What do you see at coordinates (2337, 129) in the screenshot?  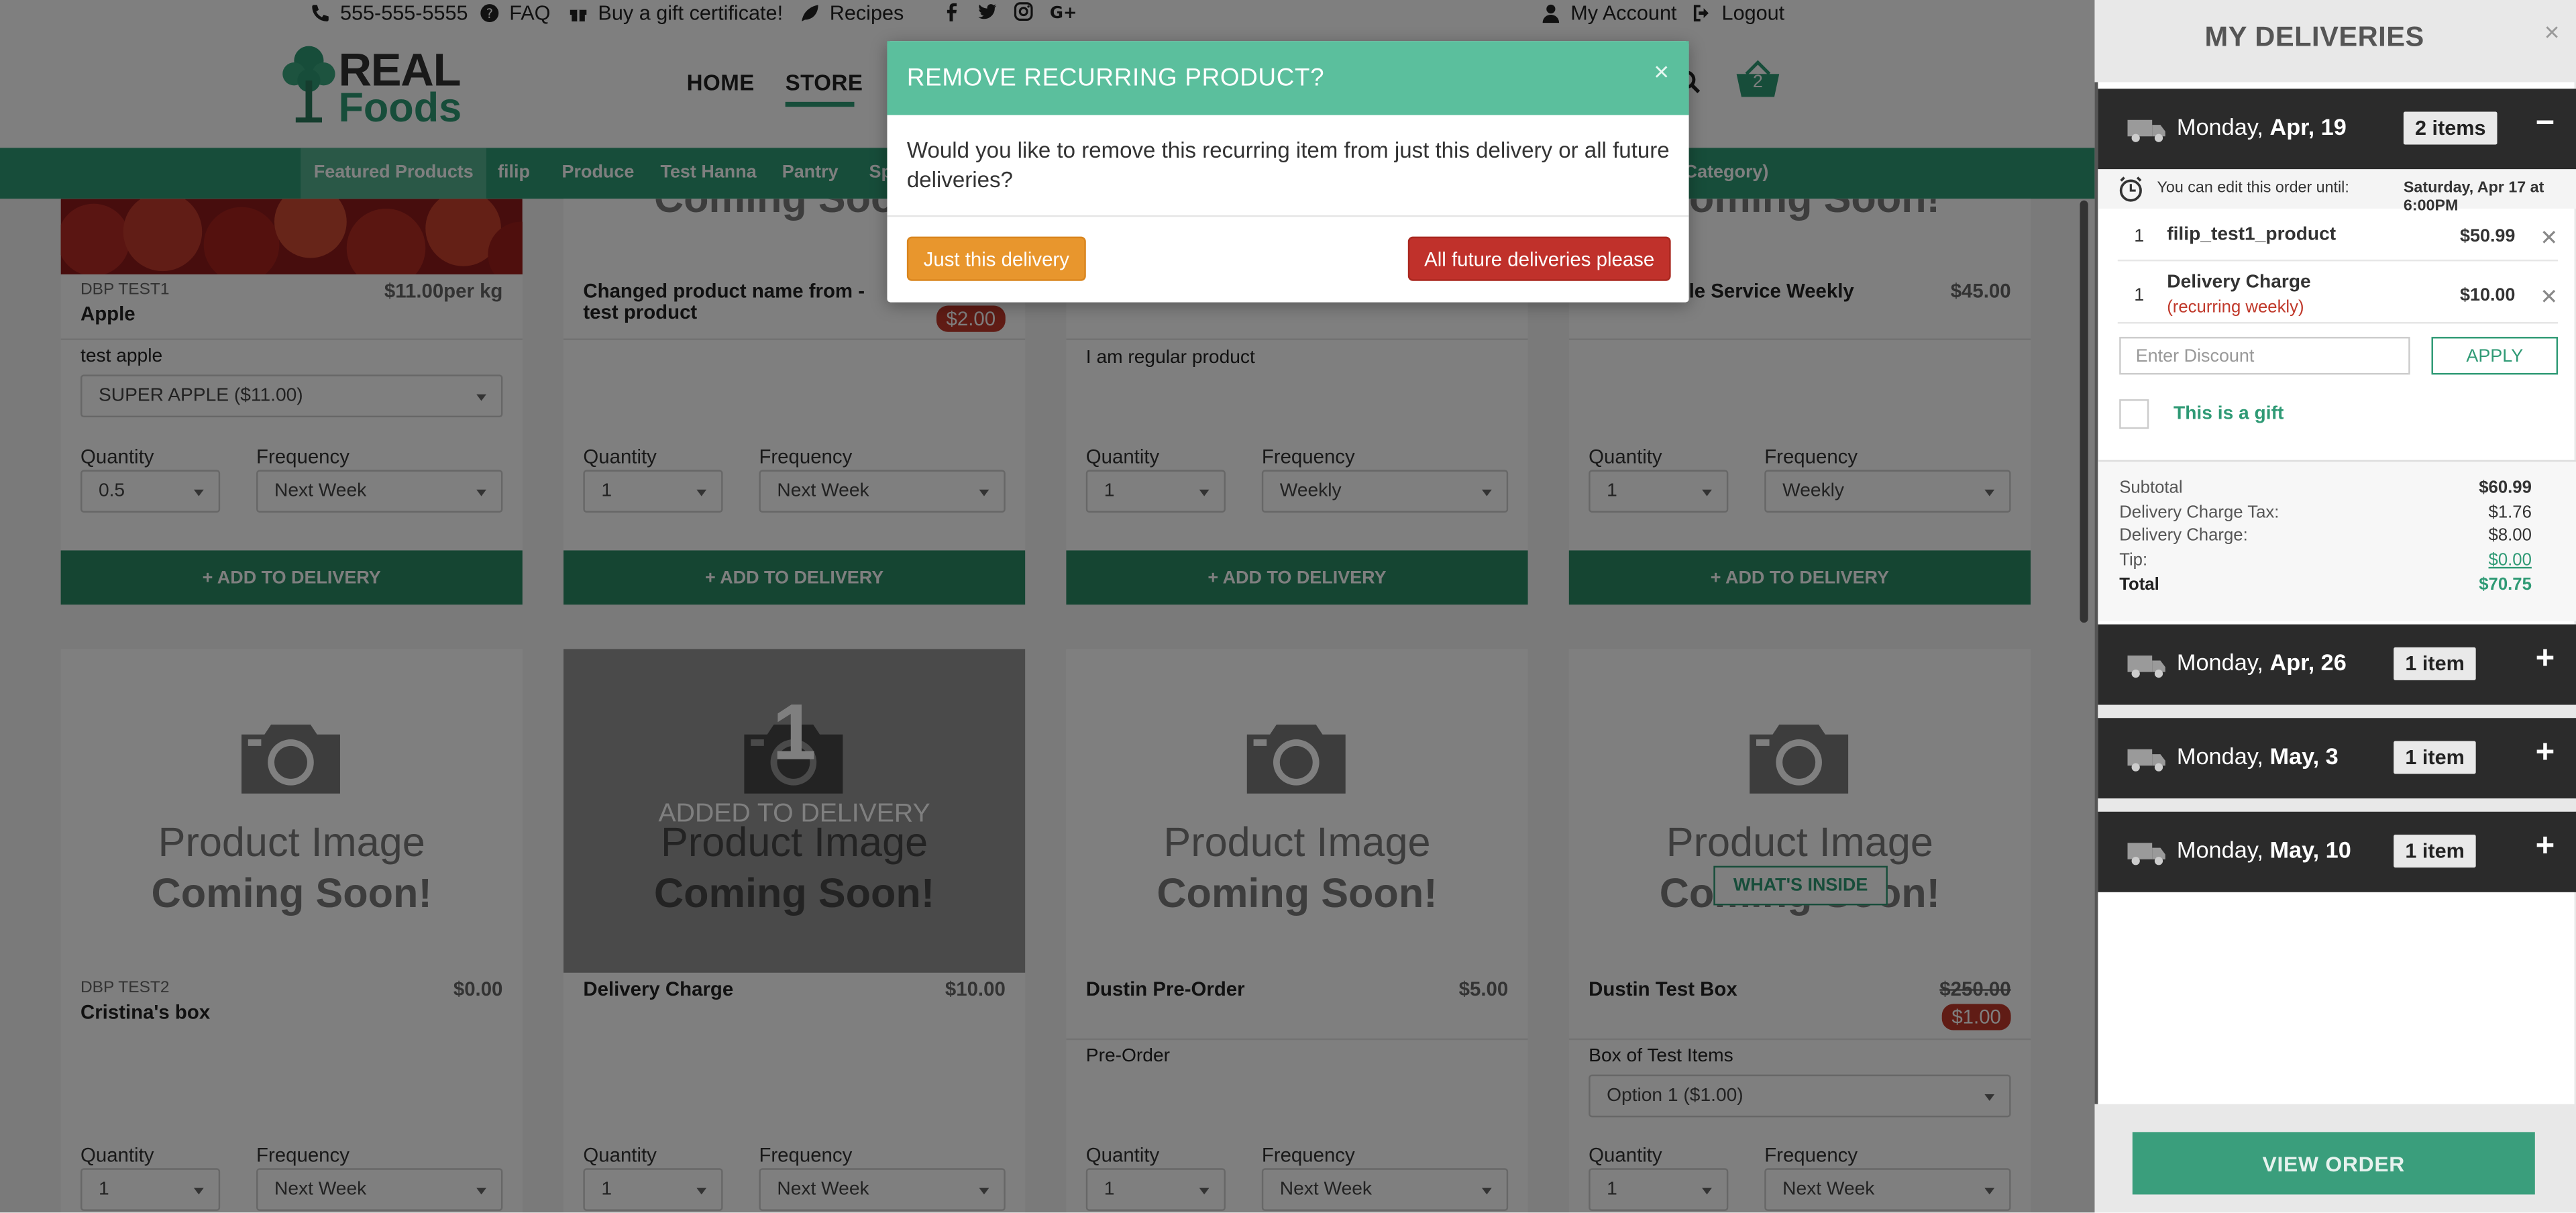 I see `delivery-header-apr-19: Monday, Apr, 19 2 items −` at bounding box center [2337, 129].